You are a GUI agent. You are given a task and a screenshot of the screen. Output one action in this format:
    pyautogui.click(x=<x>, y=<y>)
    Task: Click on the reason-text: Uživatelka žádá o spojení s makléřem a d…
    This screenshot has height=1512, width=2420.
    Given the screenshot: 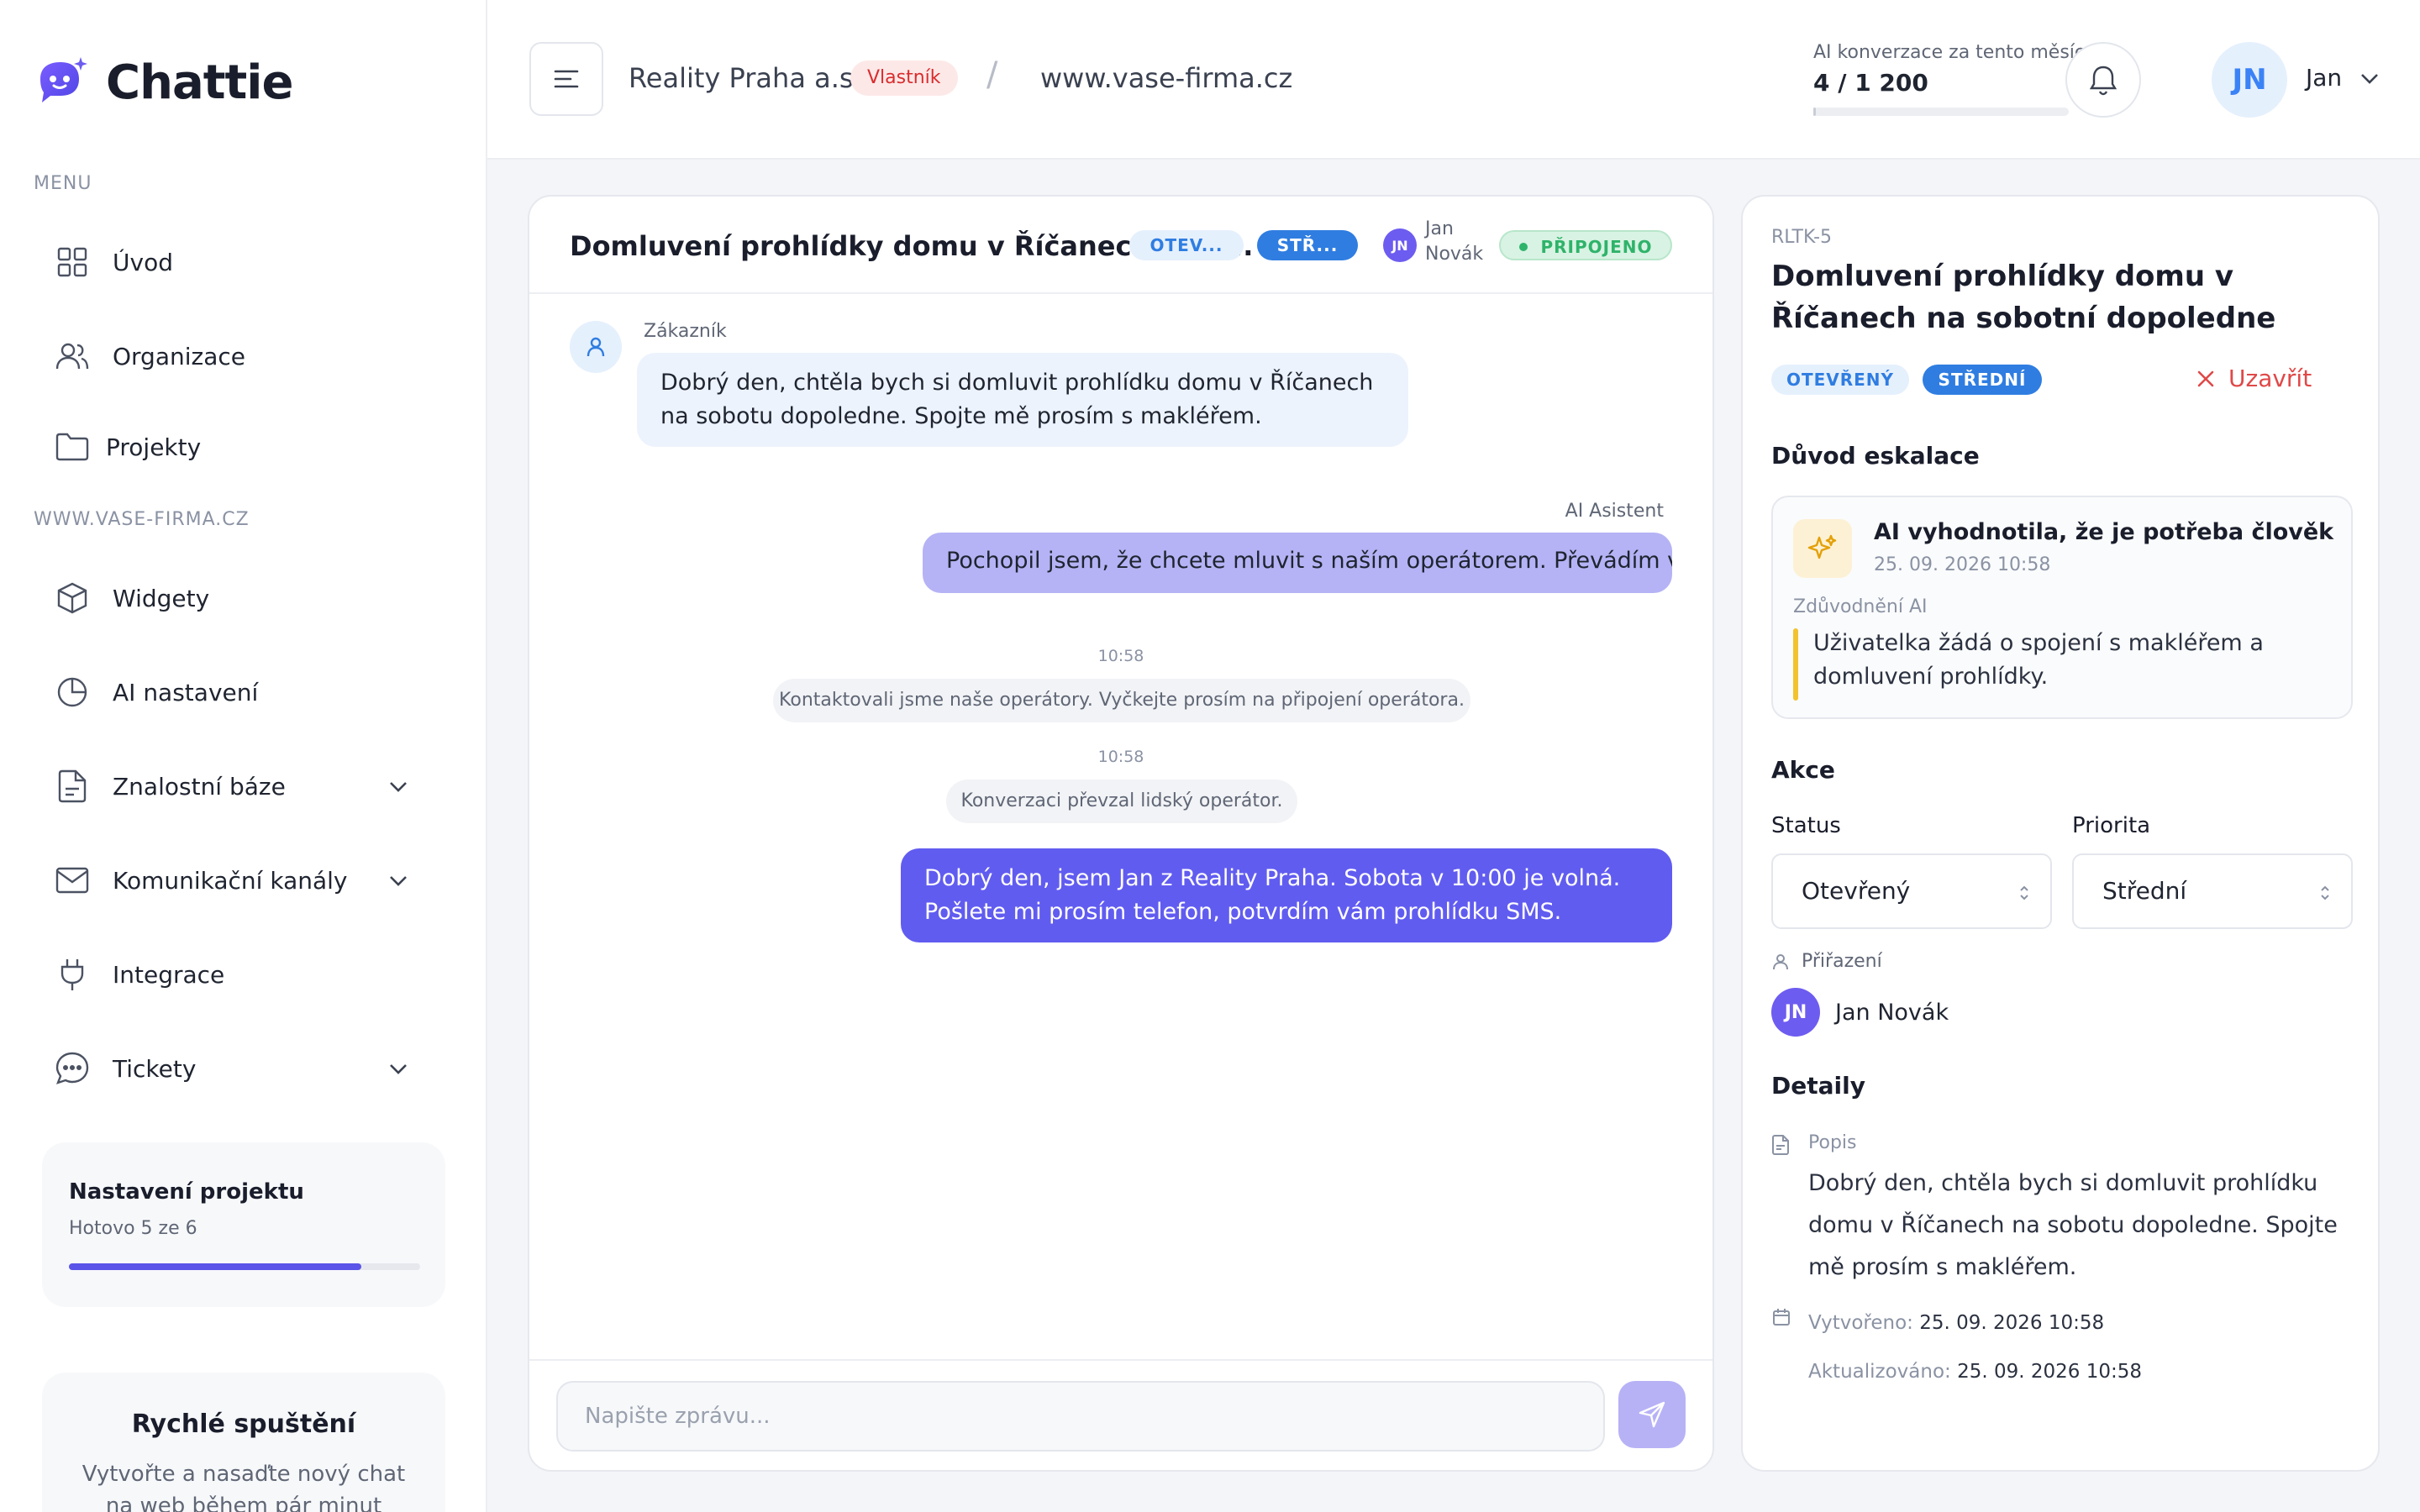 What is the action you would take?
    pyautogui.click(x=2039, y=660)
    